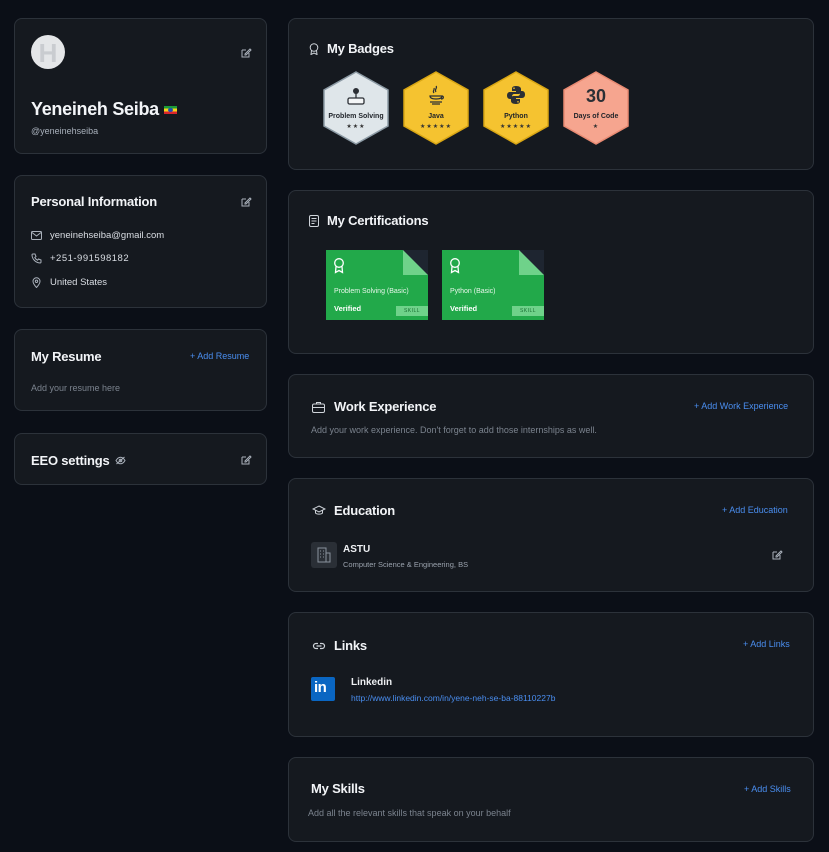 The image size is (829, 852). What do you see at coordinates (356, 108) in the screenshot?
I see `badge-problem-solving: Problem Solving ★★★` at bounding box center [356, 108].